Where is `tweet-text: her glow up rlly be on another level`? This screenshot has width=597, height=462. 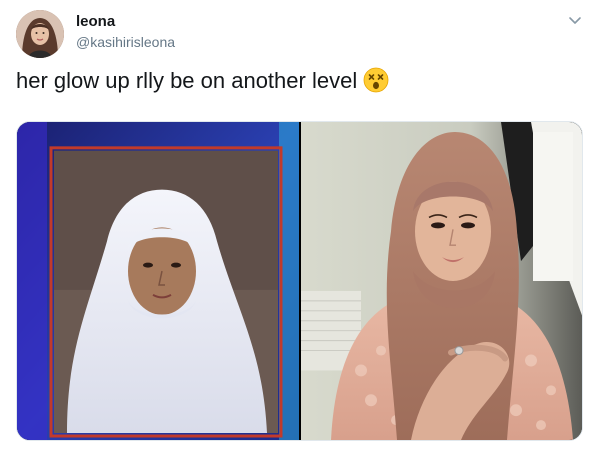 tweet-text: her glow up rlly be on another level is located at coordinates (202, 81).